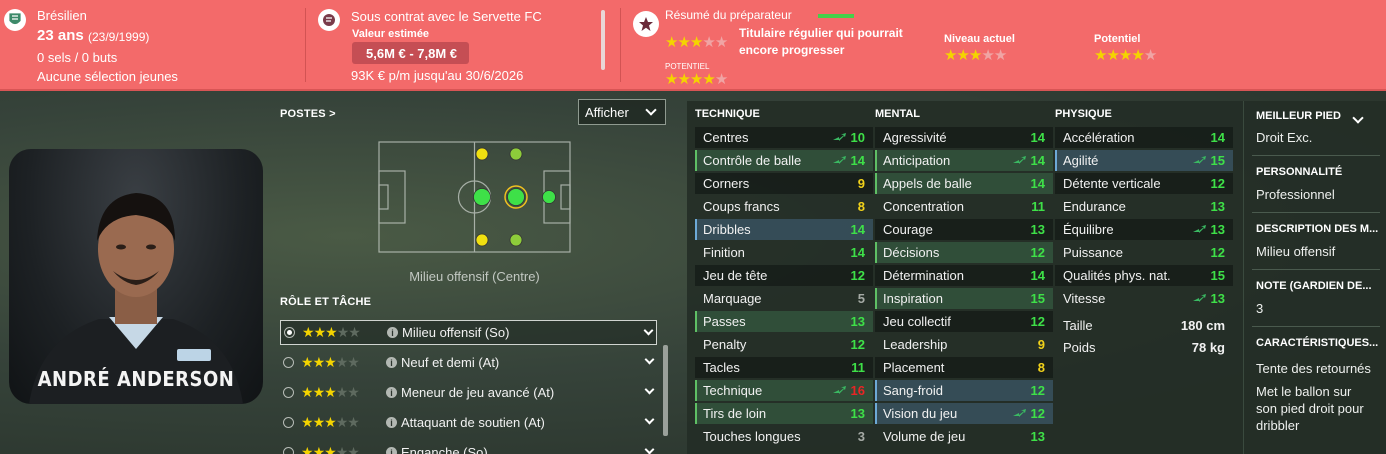 The image size is (1386, 454). I want to click on attribute-row: Détermination 14, so click(964, 275).